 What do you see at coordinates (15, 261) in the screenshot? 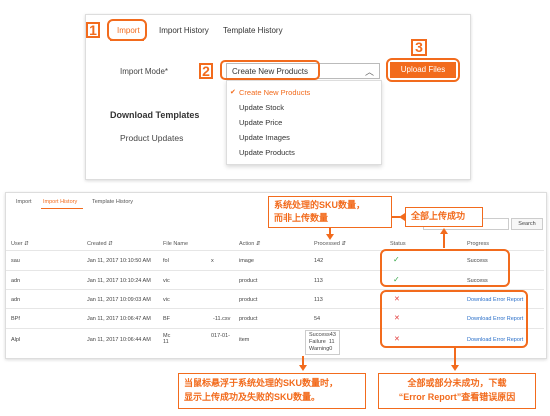
I see `cell-user: sau` at bounding box center [15, 261].